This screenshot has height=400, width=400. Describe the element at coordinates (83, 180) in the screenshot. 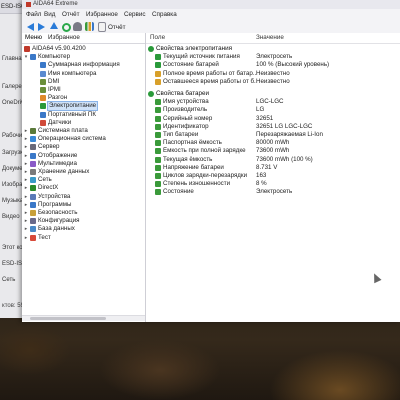

I see `tree-item: ▸ Сеть` at that location.